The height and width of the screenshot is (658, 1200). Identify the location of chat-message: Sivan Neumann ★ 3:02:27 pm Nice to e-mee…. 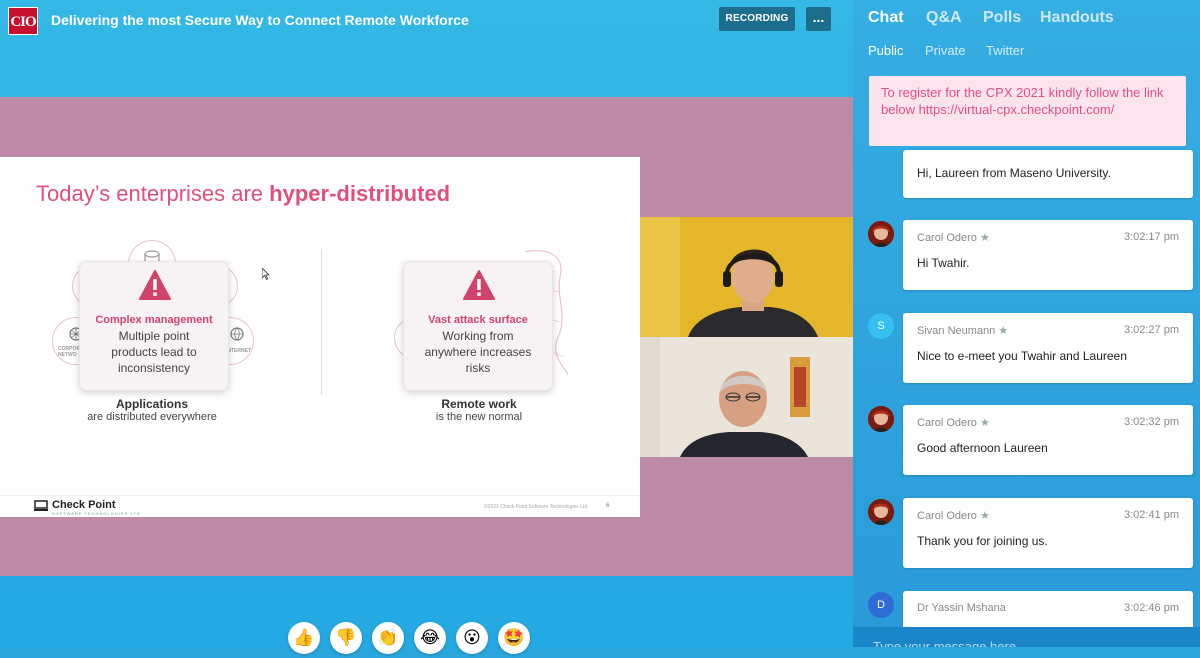
(1048, 348).